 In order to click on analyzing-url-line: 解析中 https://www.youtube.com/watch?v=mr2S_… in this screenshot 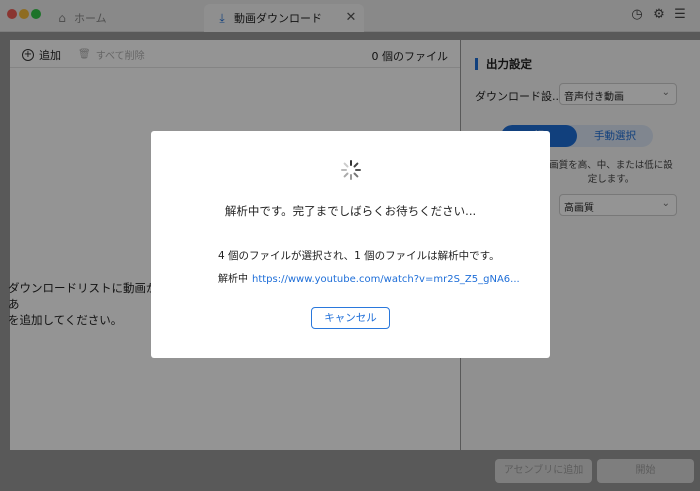, I will do `click(369, 277)`.